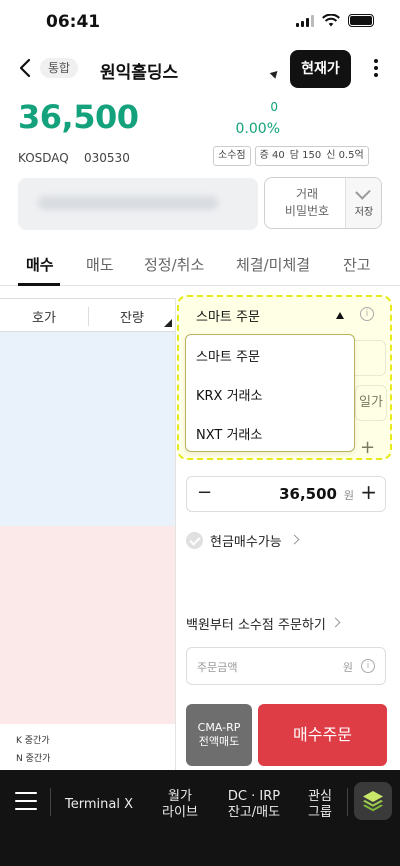 The height and width of the screenshot is (866, 400). Describe the element at coordinates (363, 203) in the screenshot. I see `save-password-toggle: 저장` at that location.